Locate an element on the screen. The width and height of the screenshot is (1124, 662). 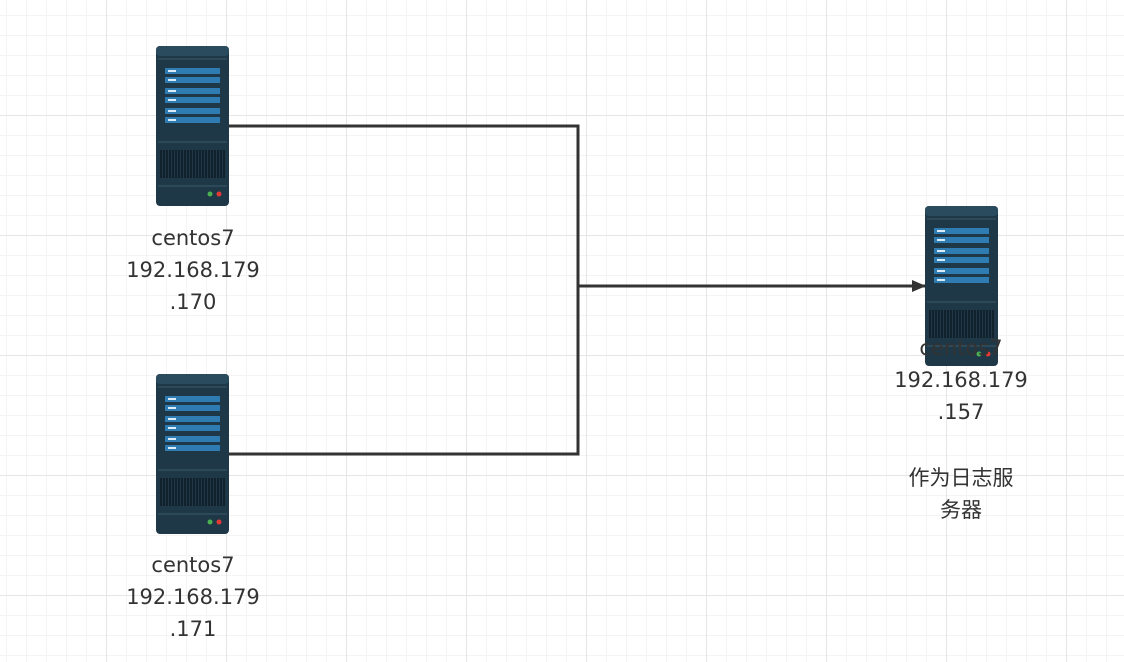
server-label-client-1: centos7 192.168.179 .170 is located at coordinates (193, 270).